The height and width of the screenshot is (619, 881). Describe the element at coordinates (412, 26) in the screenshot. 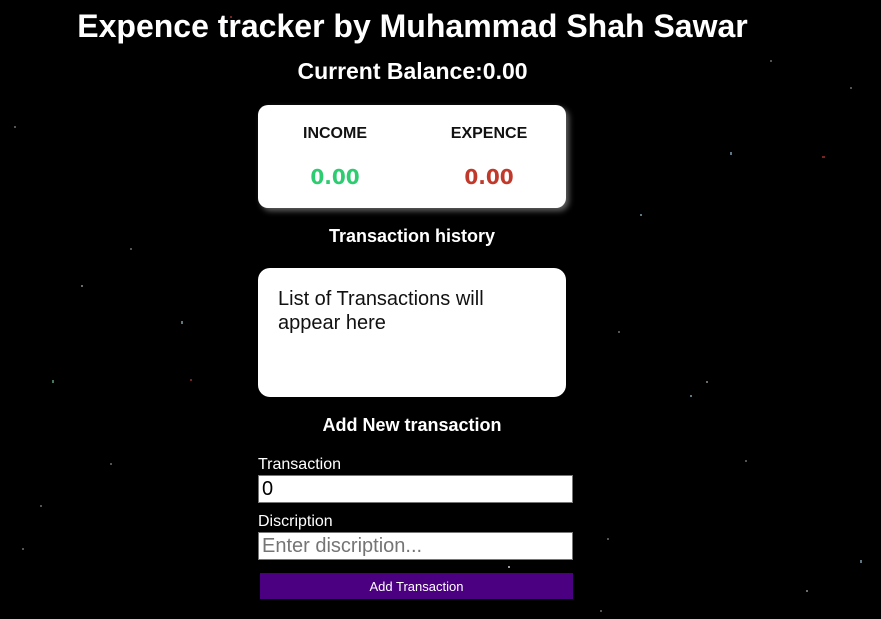

I see `app-title: Expence tracker by Muhammad Shah Sawar` at that location.